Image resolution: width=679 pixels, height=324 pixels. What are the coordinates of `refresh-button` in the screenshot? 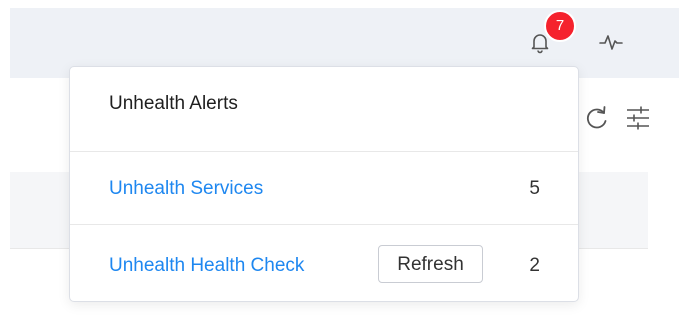 It's located at (598, 118).